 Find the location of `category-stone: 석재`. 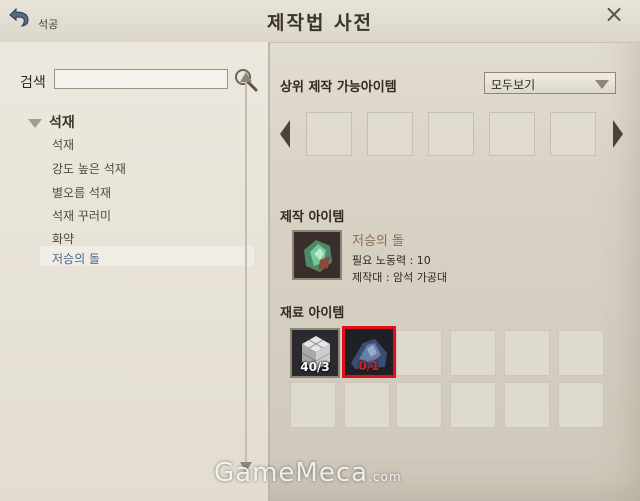

category-stone: 석재 is located at coordinates (51, 122).